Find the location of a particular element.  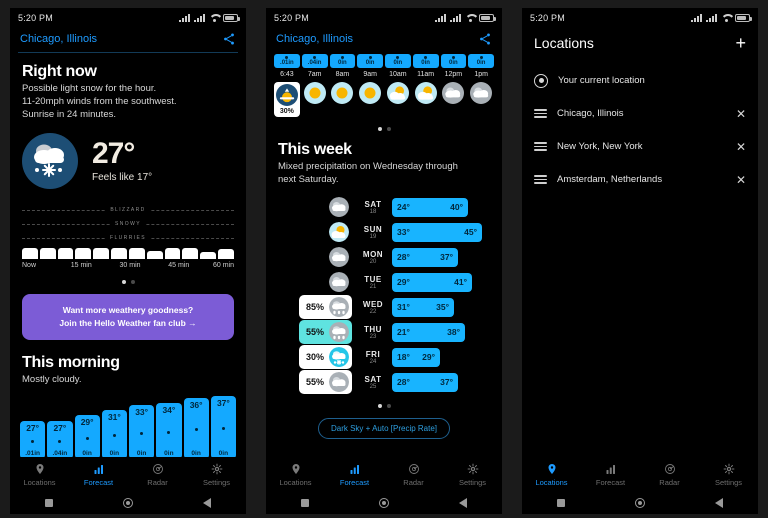

week-temp-track: 31° 35° is located at coordinates (447, 307).